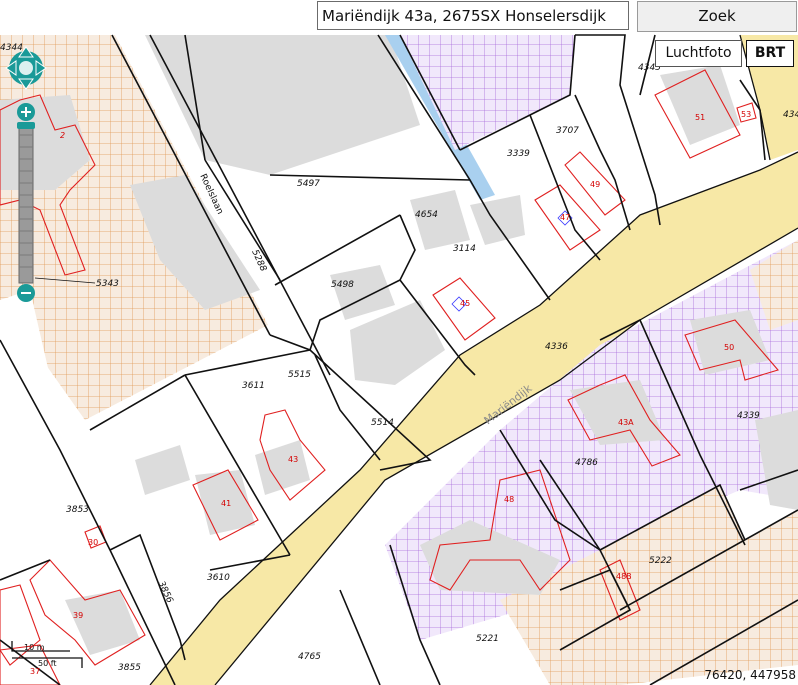 The width and height of the screenshot is (798, 685). What do you see at coordinates (226, 503) in the screenshot?
I see `house-number: 41` at bounding box center [226, 503].